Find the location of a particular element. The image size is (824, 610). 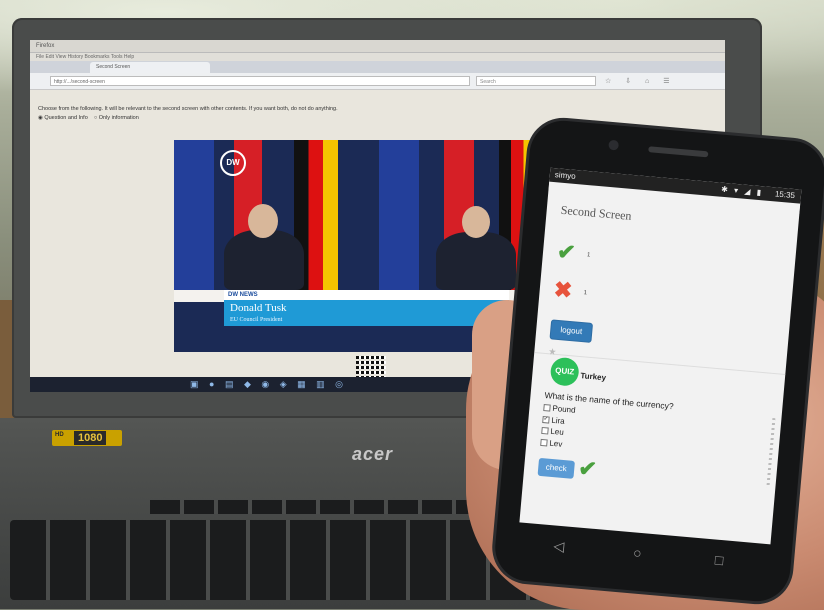

logout-button: logout is located at coordinates (571, 331).